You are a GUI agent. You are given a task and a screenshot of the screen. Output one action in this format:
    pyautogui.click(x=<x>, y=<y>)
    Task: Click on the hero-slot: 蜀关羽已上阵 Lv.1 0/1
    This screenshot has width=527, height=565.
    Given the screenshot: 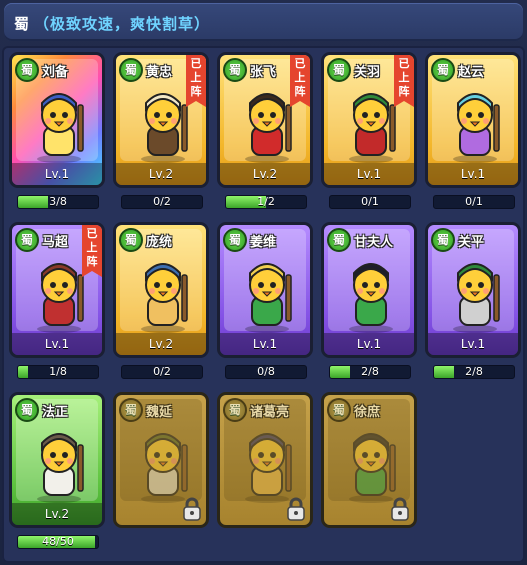 What is the action you would take?
    pyautogui.click(x=369, y=134)
    